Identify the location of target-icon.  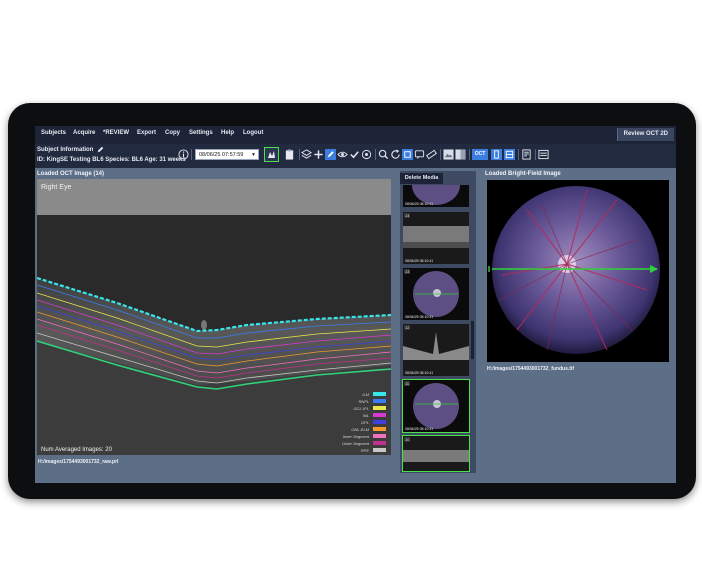
(366, 154).